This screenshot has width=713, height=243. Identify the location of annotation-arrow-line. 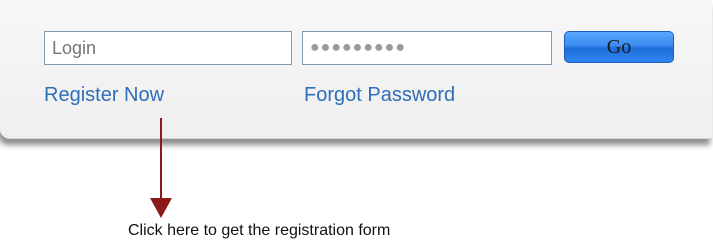
(161, 162).